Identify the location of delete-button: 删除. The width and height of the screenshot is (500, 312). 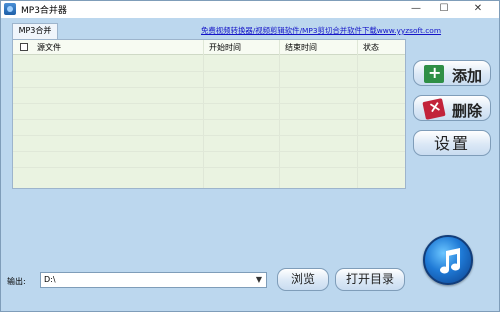
(452, 108).